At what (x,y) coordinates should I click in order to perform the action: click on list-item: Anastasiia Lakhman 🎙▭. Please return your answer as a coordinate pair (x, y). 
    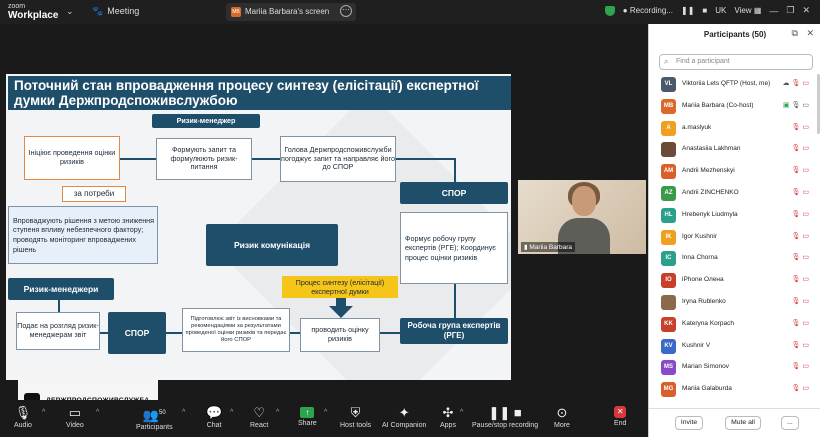
    Looking at the image, I should click on (734, 150).